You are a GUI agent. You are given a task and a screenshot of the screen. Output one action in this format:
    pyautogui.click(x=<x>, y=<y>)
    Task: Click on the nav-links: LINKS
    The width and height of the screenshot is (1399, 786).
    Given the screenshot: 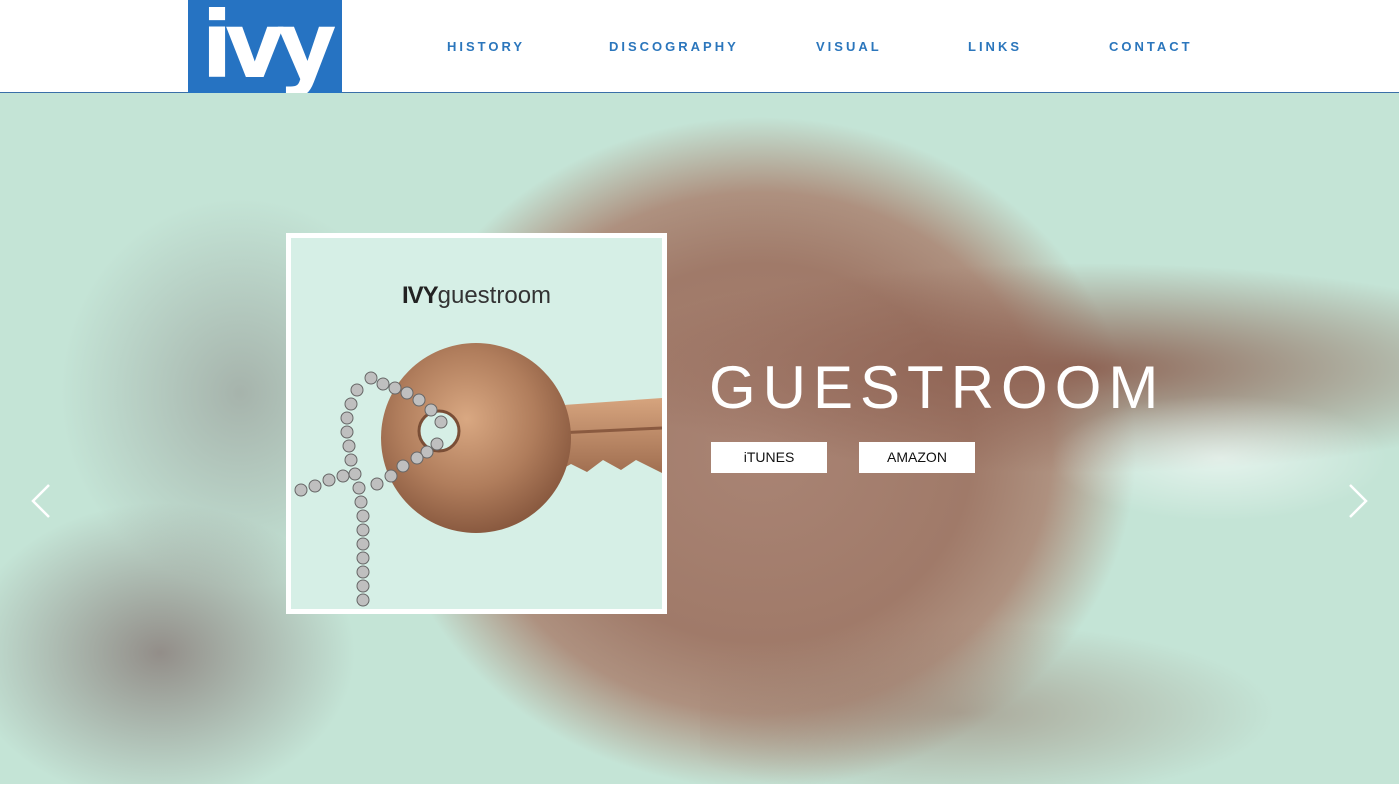 What is the action you would take?
    pyautogui.click(x=995, y=46)
    